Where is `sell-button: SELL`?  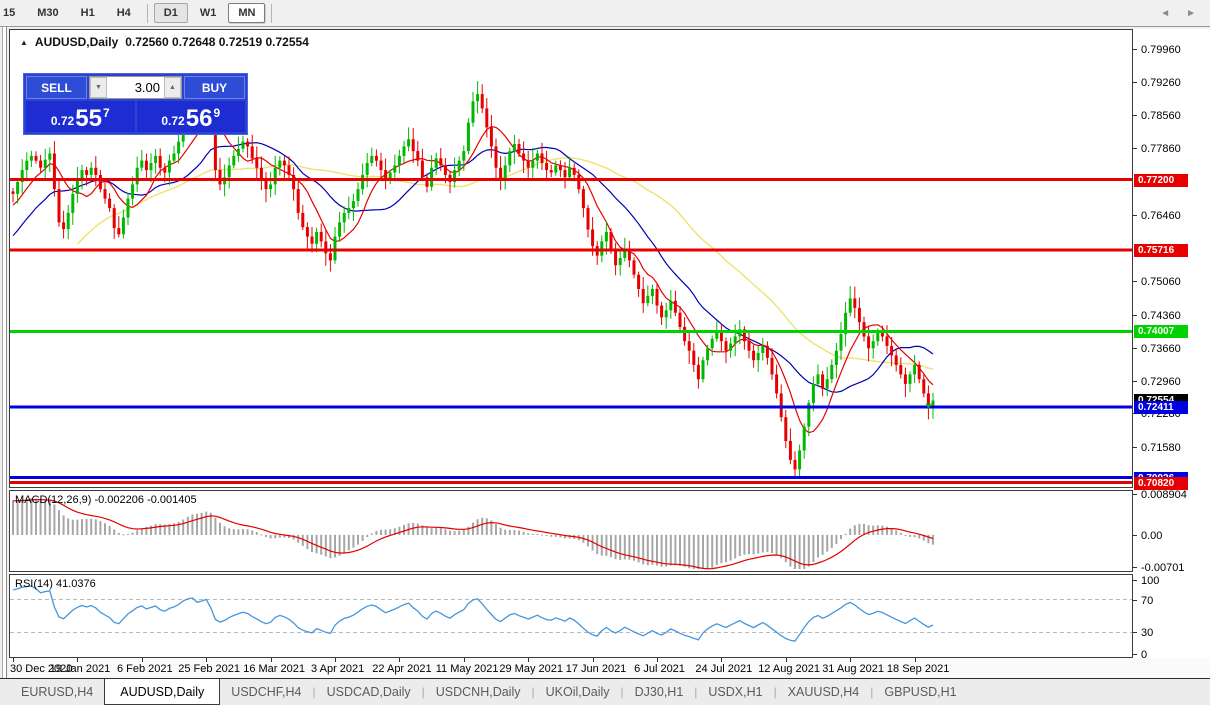 sell-button: SELL is located at coordinates (56, 87).